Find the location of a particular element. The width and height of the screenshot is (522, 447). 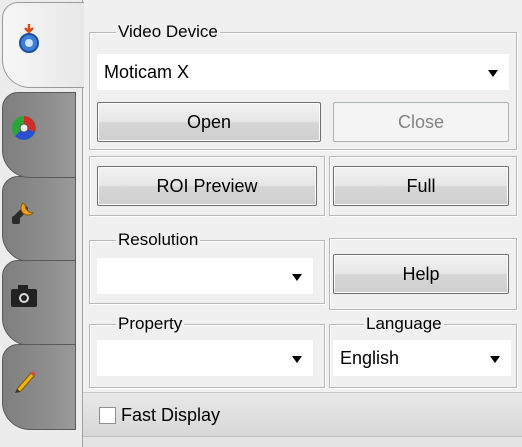

tools-icon is located at coordinates (23, 213).